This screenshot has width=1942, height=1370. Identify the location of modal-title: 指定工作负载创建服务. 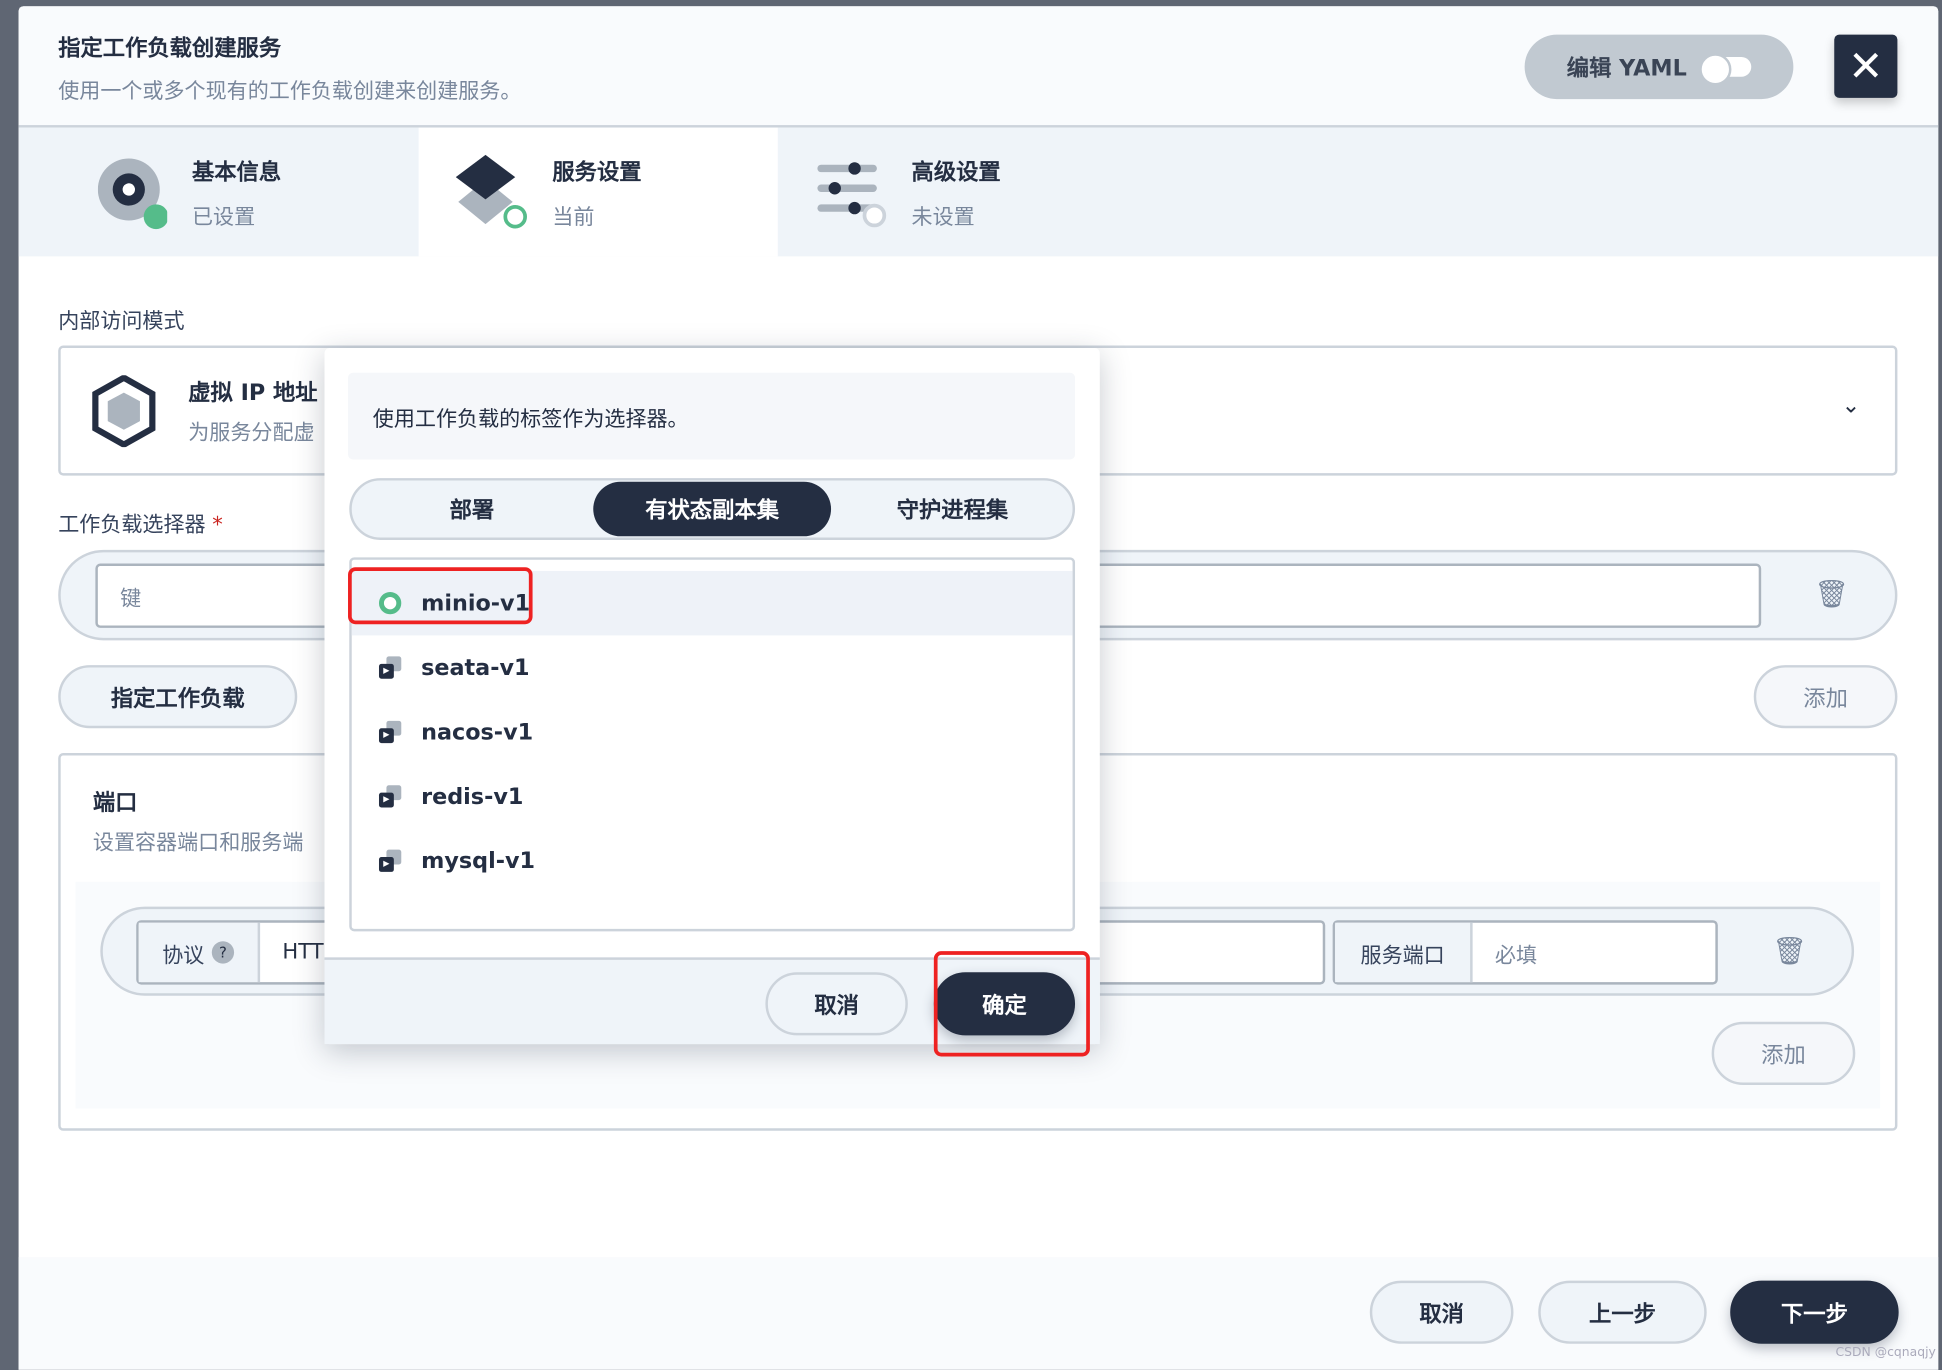
(170, 48).